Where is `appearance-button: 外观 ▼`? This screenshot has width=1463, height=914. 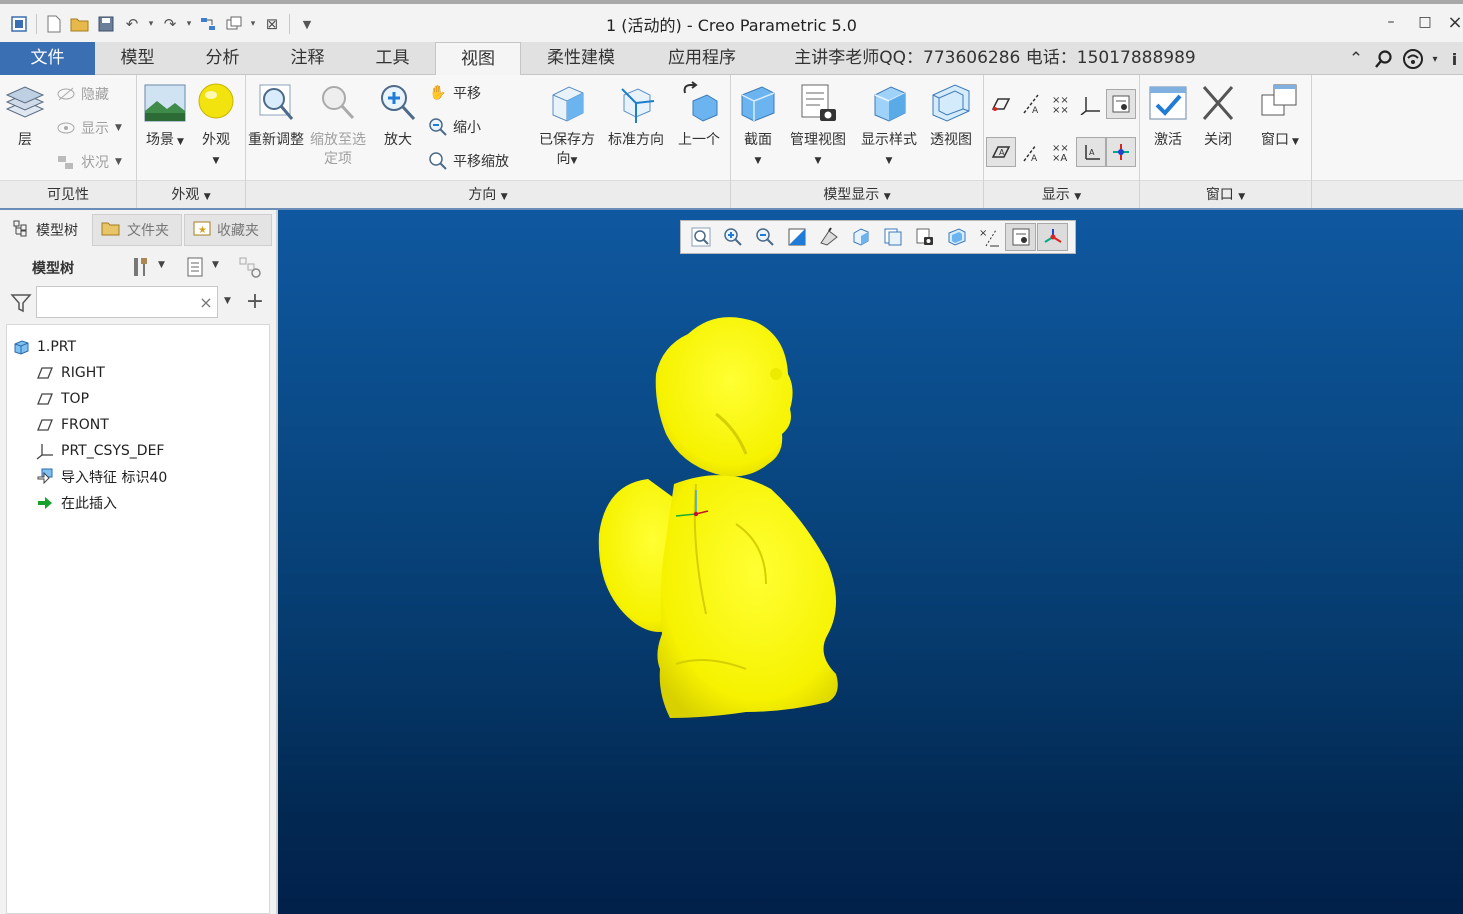
appearance-button: 外观 ▼ is located at coordinates (216, 126).